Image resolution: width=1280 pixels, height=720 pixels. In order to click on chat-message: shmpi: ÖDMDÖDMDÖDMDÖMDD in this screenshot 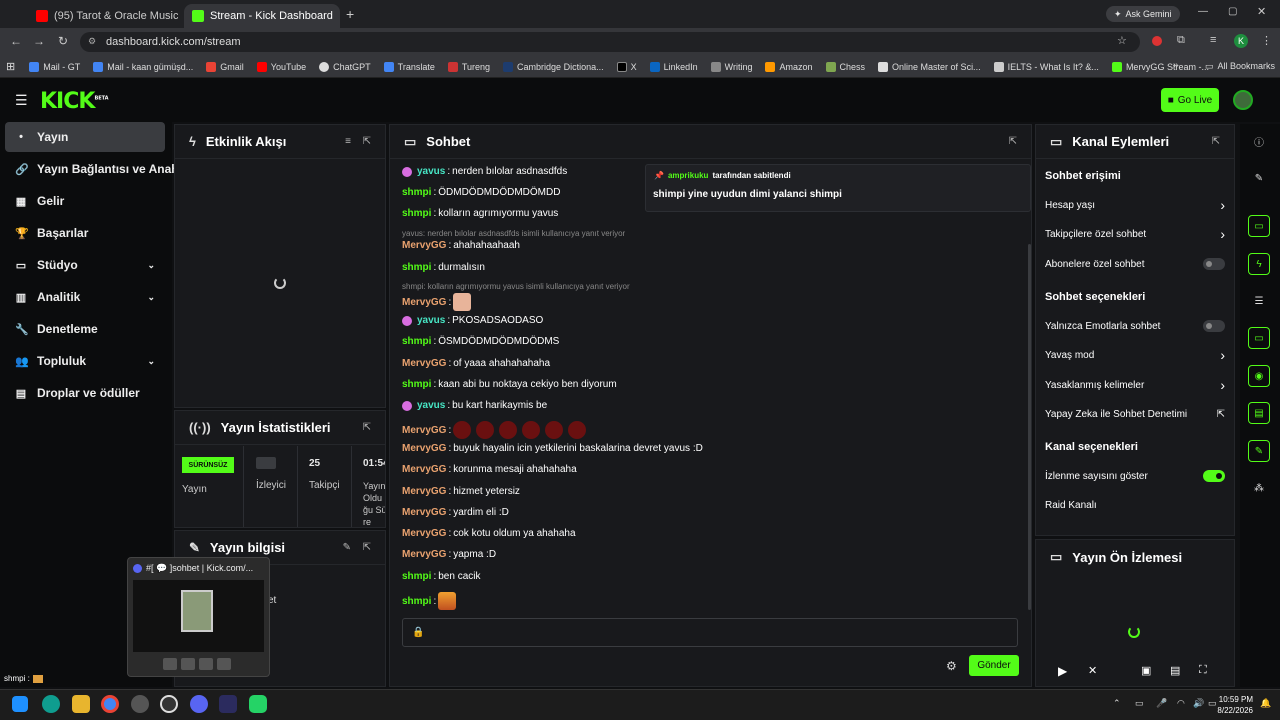, I will do `click(481, 192)`.